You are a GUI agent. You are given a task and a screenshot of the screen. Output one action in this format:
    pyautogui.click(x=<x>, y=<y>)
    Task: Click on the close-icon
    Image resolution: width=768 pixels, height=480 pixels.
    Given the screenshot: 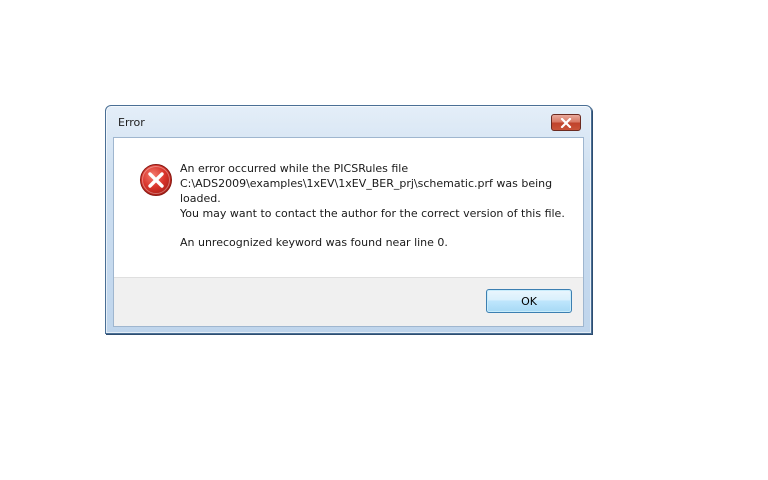 What is the action you would take?
    pyautogui.click(x=566, y=122)
    